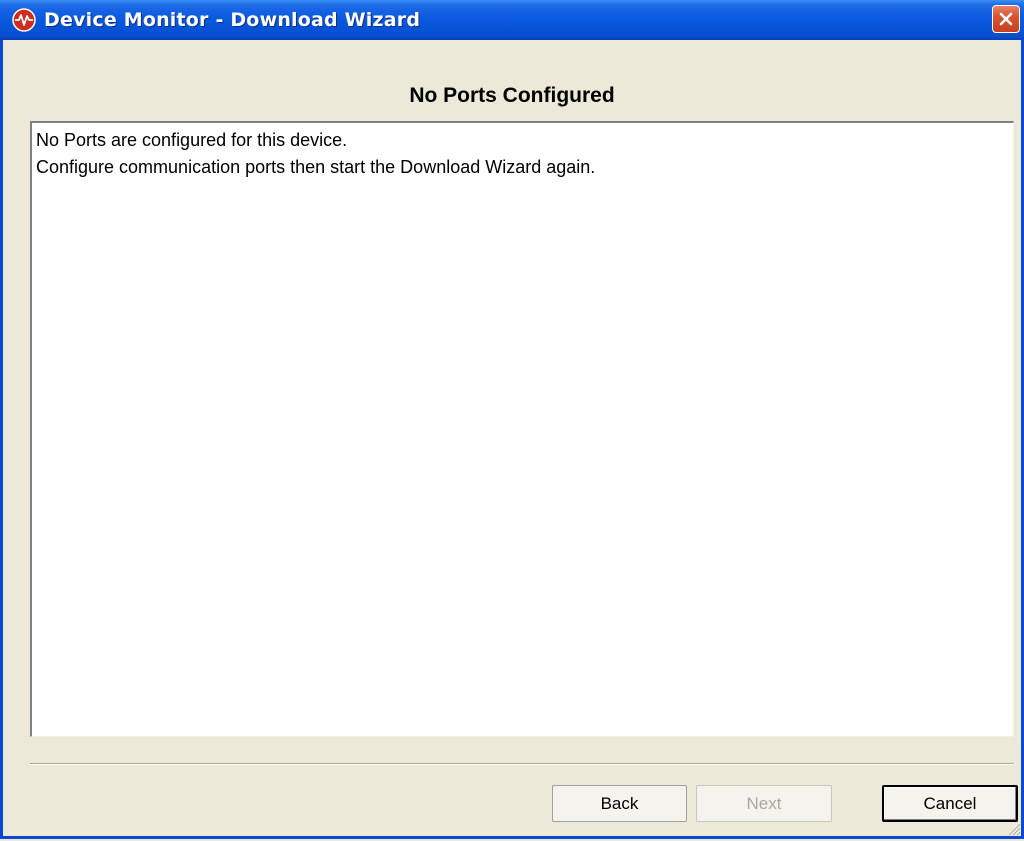  I want to click on back-button: Back, so click(619, 803).